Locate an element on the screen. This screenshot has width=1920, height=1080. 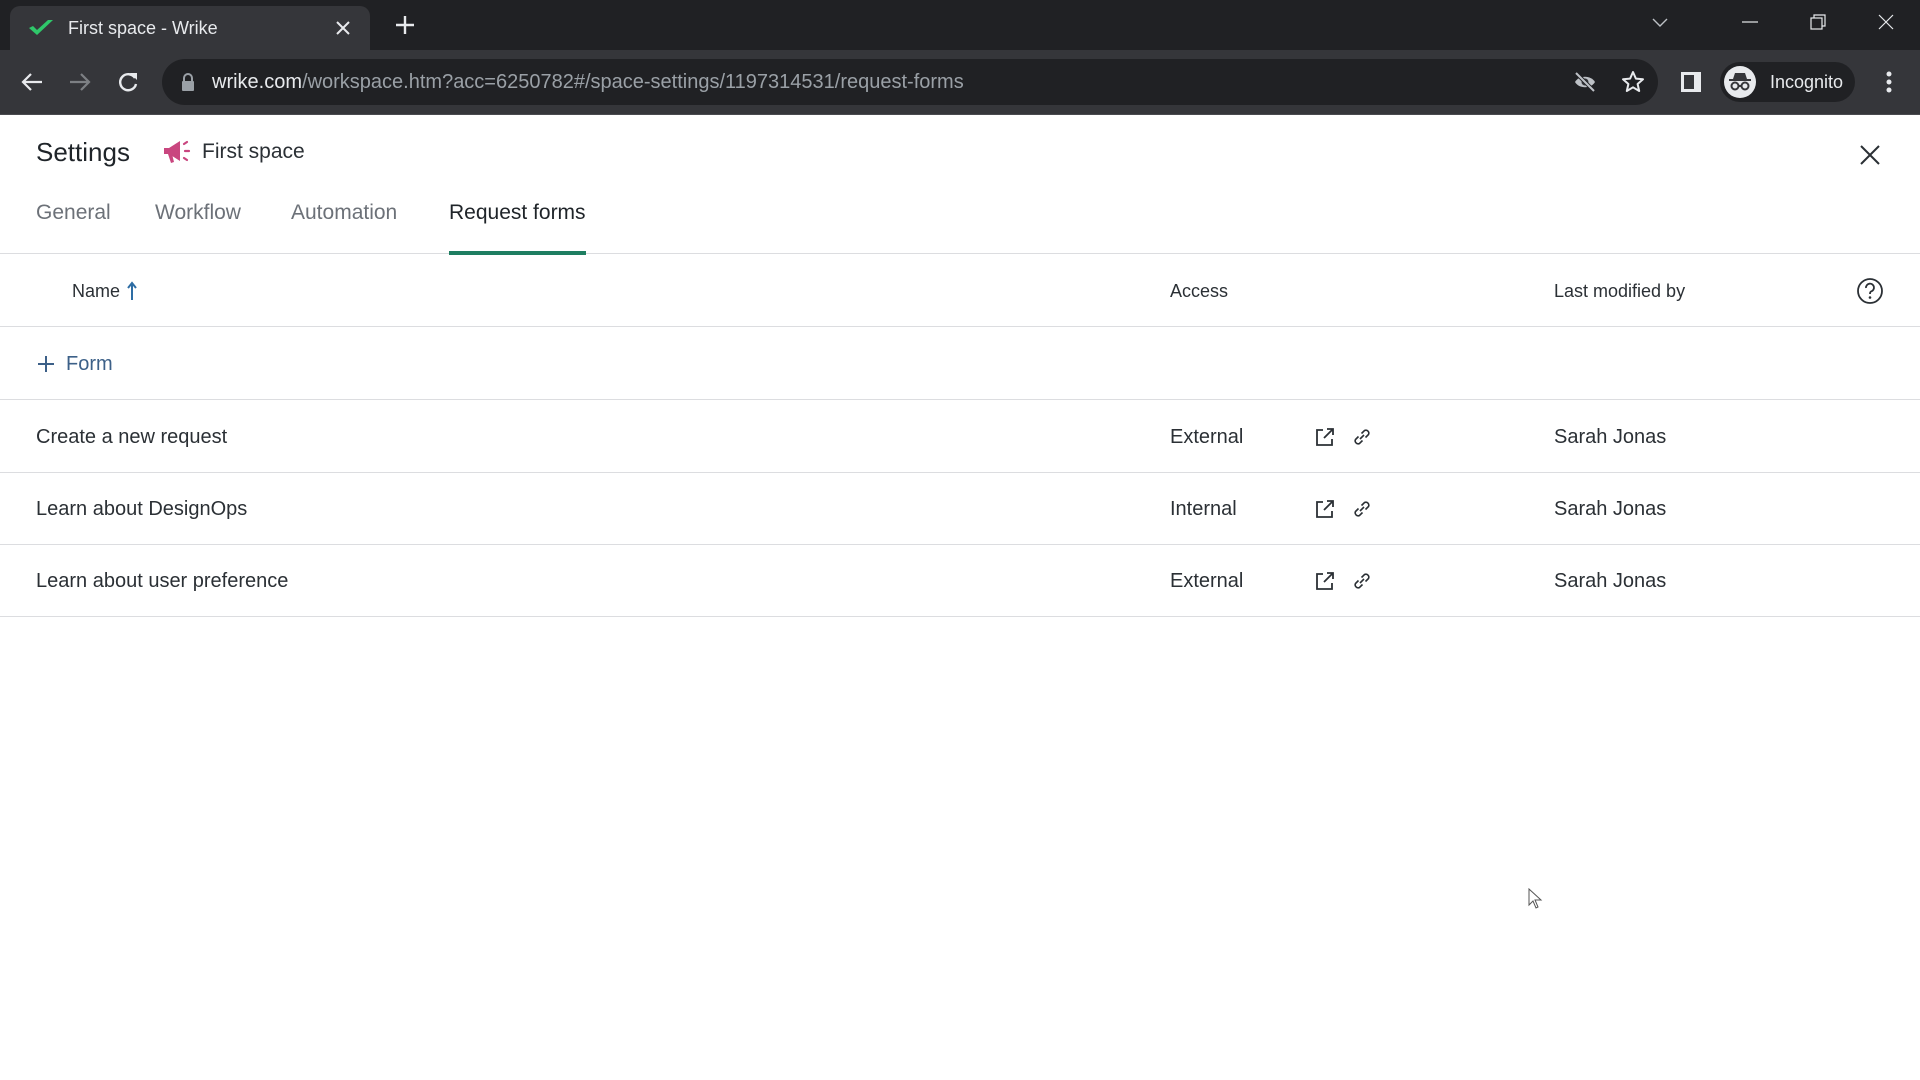
tab-workflow: Workflow is located at coordinates (198, 219).